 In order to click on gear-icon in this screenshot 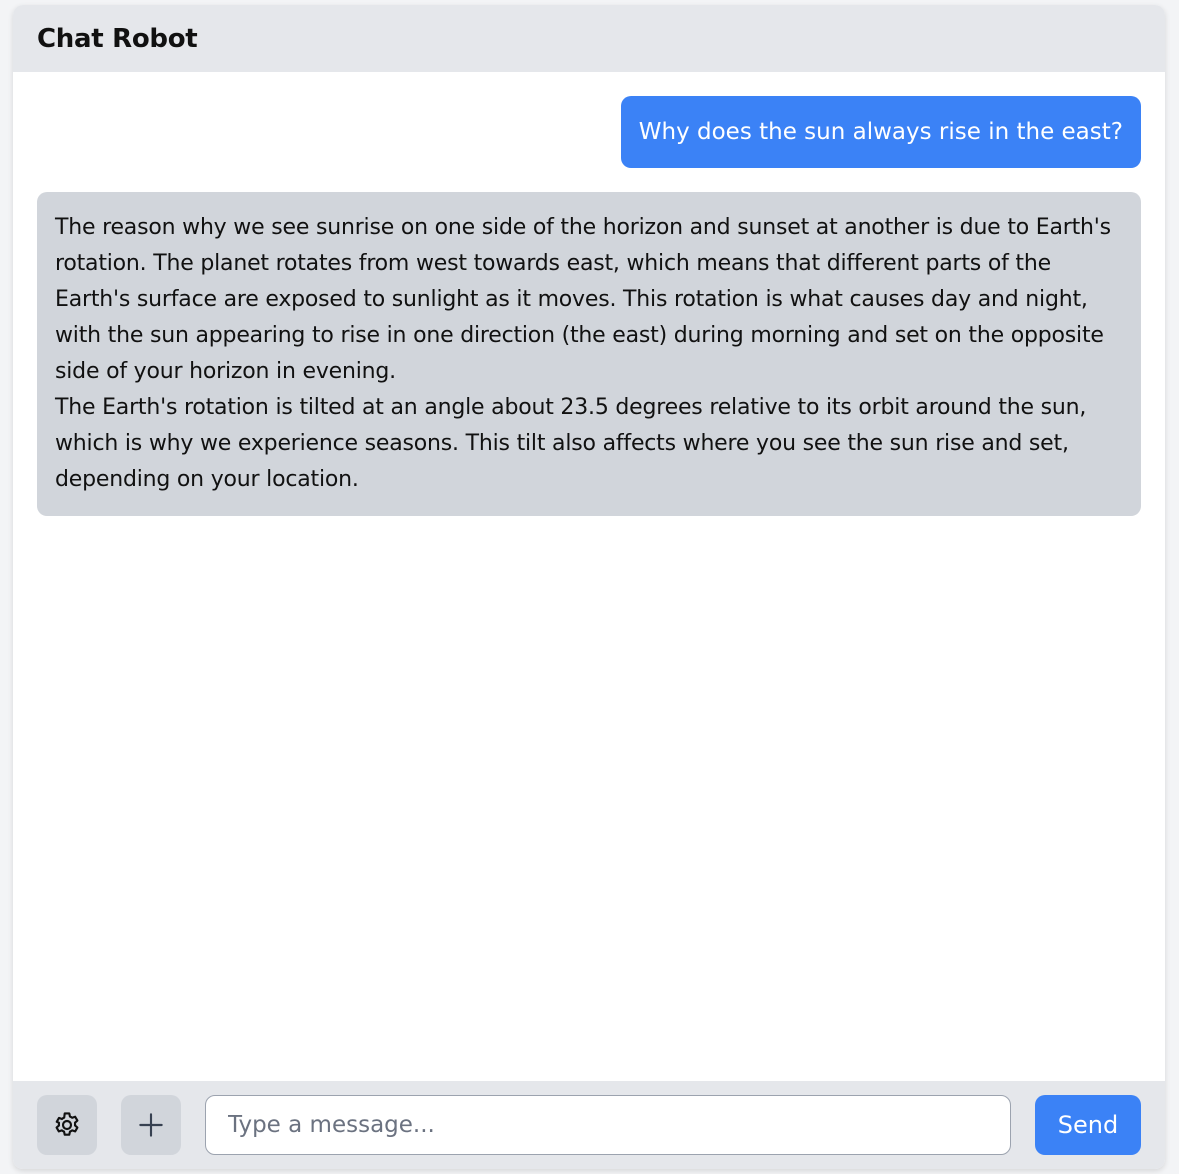, I will do `click(67, 1124)`.